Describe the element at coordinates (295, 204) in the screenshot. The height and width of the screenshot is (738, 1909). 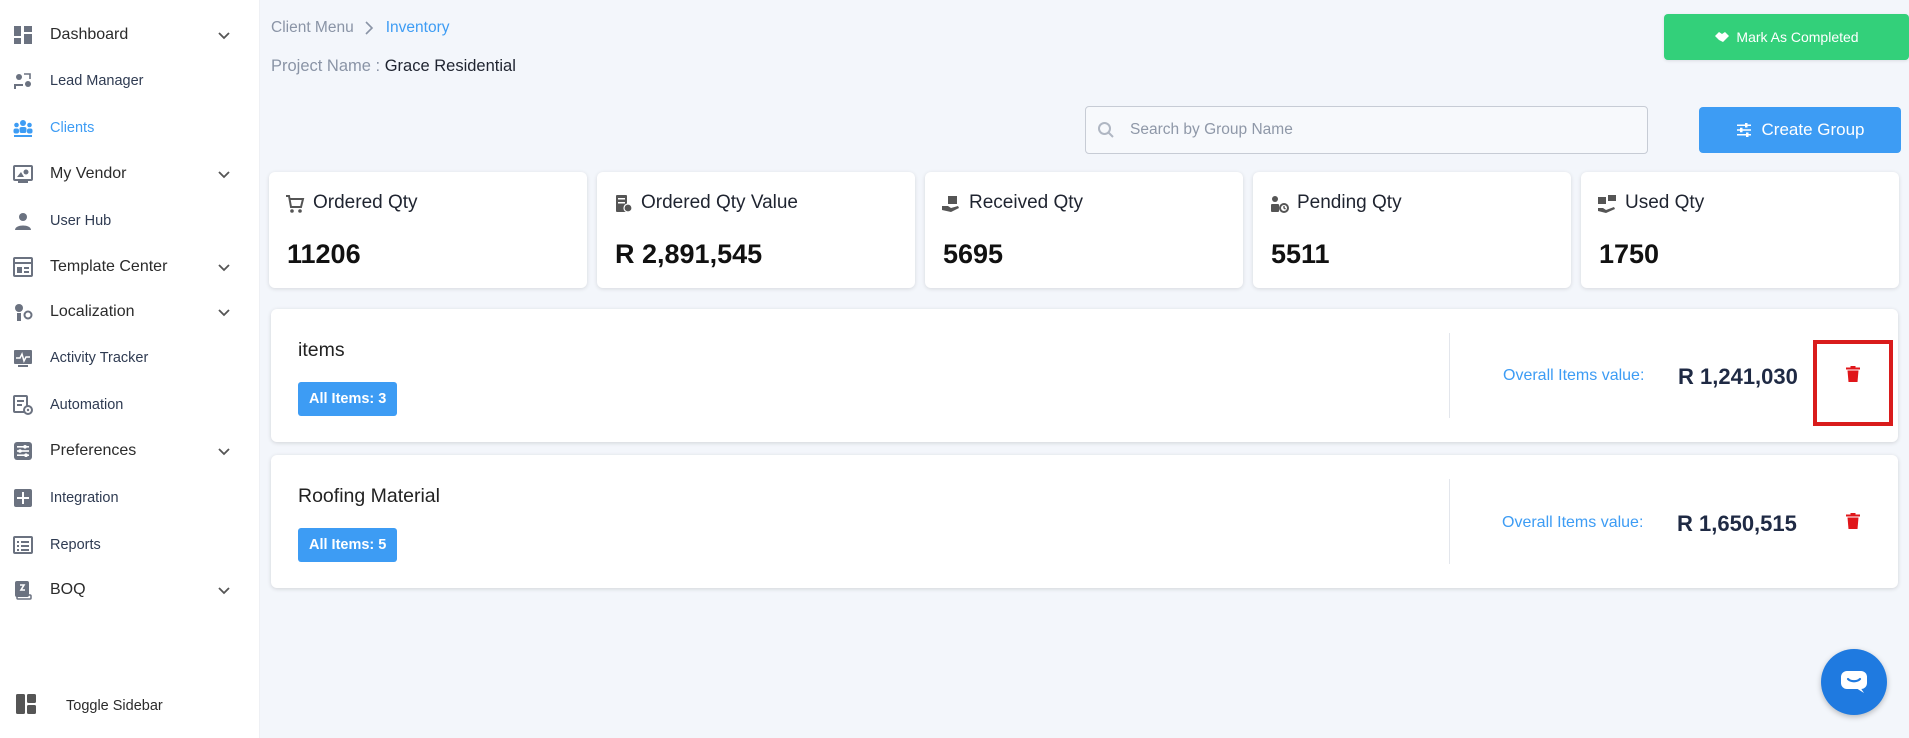
I see `cart-icon` at that location.